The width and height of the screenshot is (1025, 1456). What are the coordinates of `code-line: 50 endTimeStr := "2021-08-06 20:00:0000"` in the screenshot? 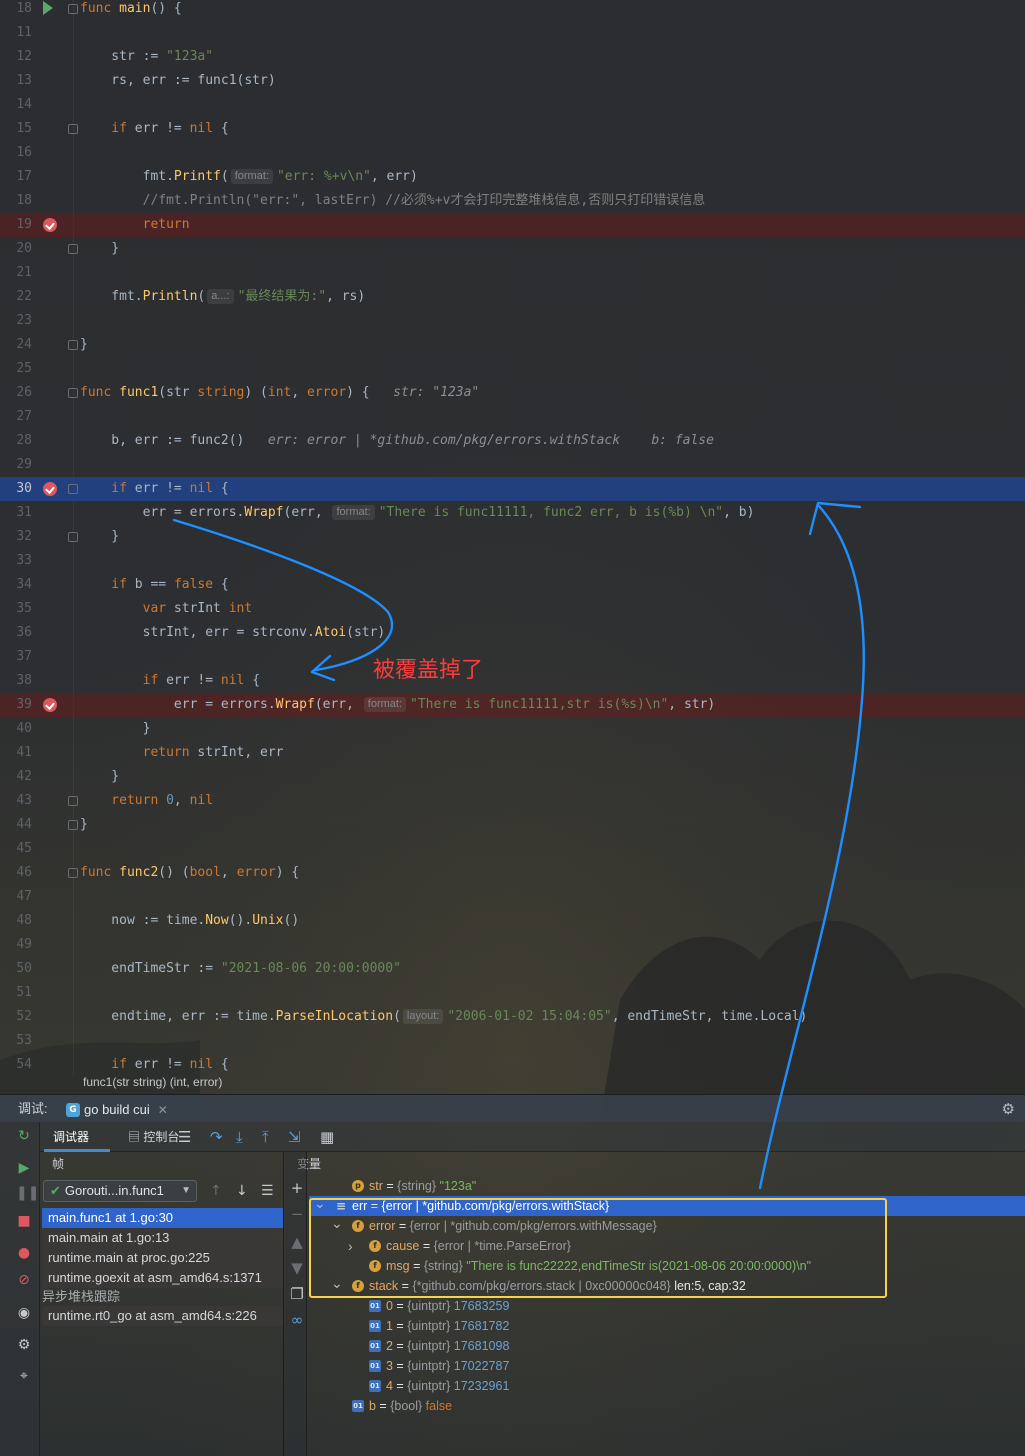 It's located at (512, 969).